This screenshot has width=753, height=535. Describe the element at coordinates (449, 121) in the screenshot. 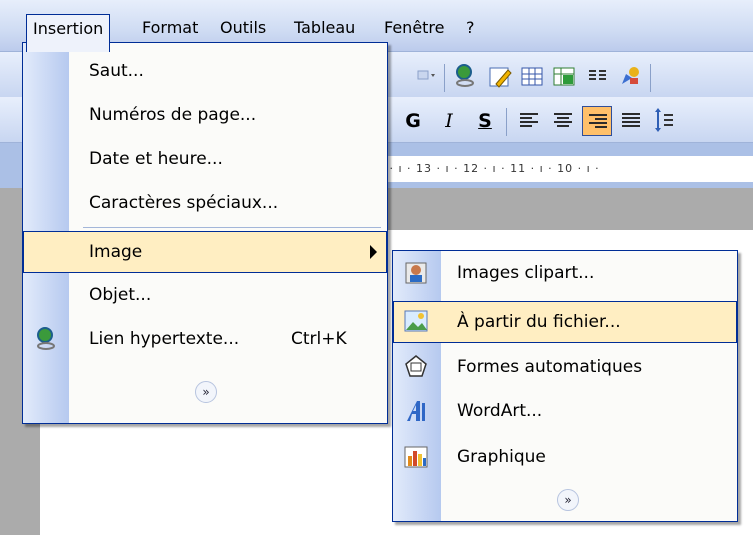

I see `italic-button: I` at that location.